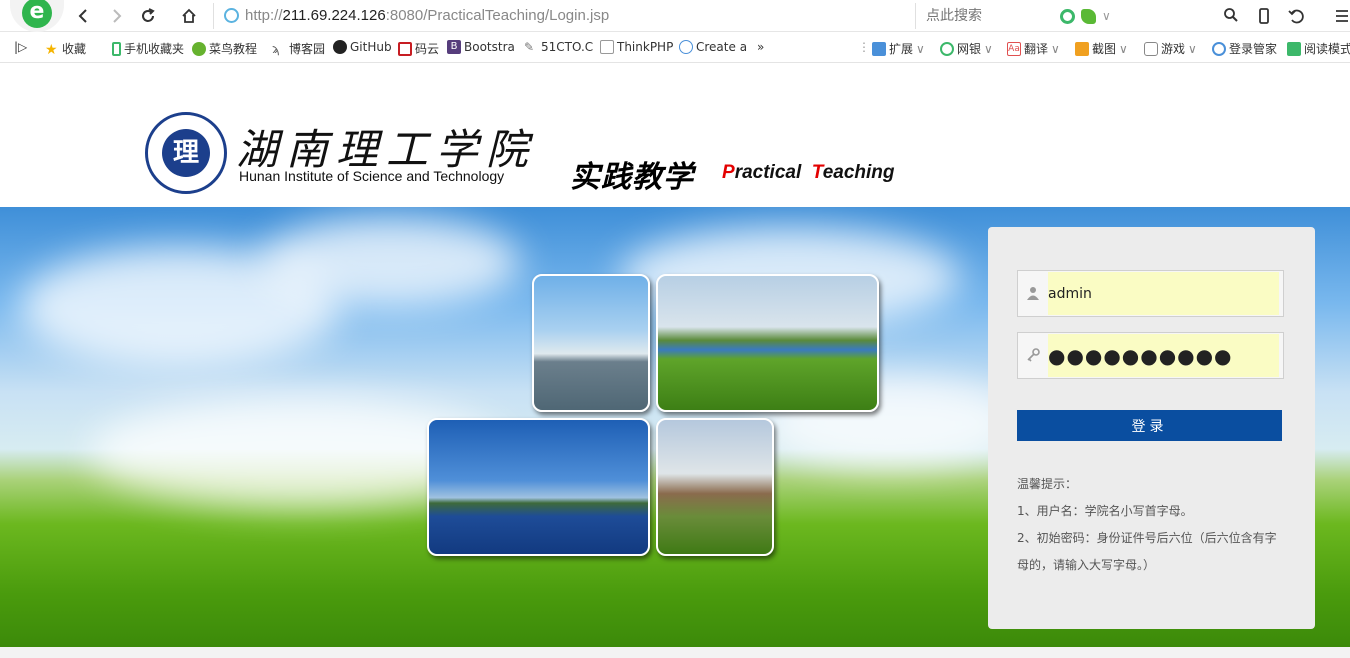  Describe the element at coordinates (65, 49) in the screenshot. I see `bookmark-favorites: ★ 收藏` at that location.